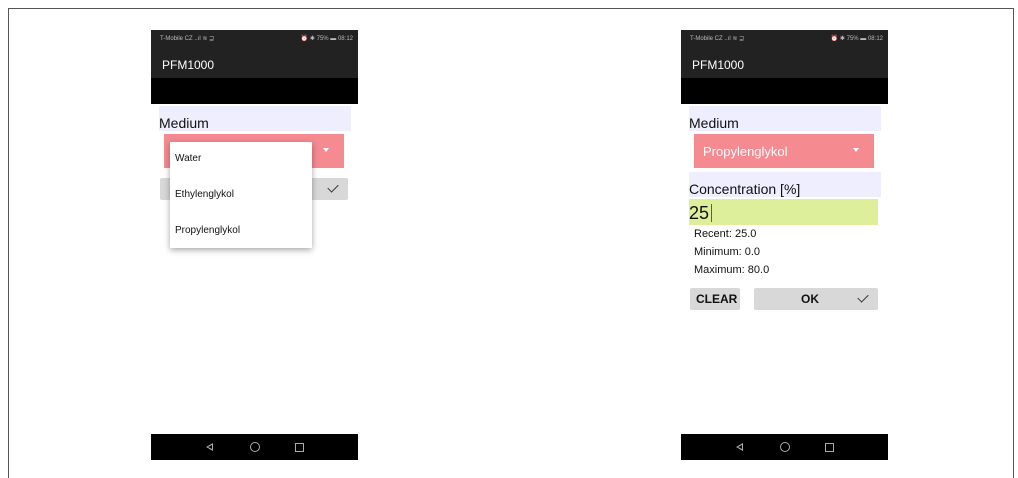 The height and width of the screenshot is (478, 1018). Describe the element at coordinates (727, 252) in the screenshot. I see `minimum-value: Minimum: 0.0` at that location.